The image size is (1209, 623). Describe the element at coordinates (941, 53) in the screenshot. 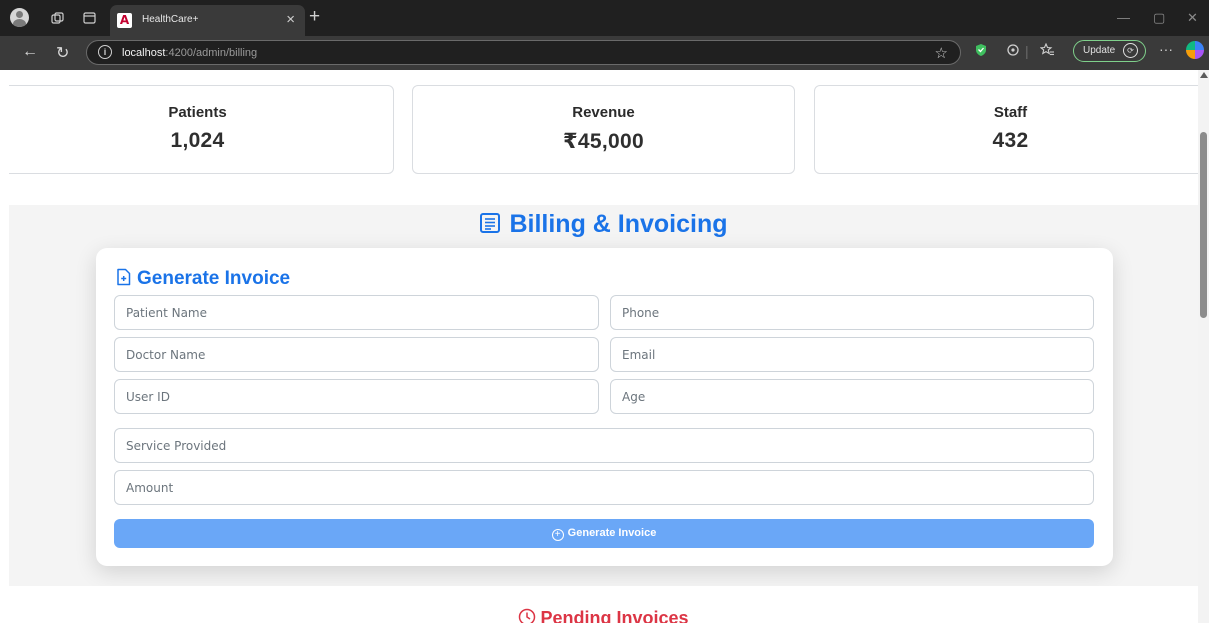

I see `favorite-star-icon: ☆` at that location.